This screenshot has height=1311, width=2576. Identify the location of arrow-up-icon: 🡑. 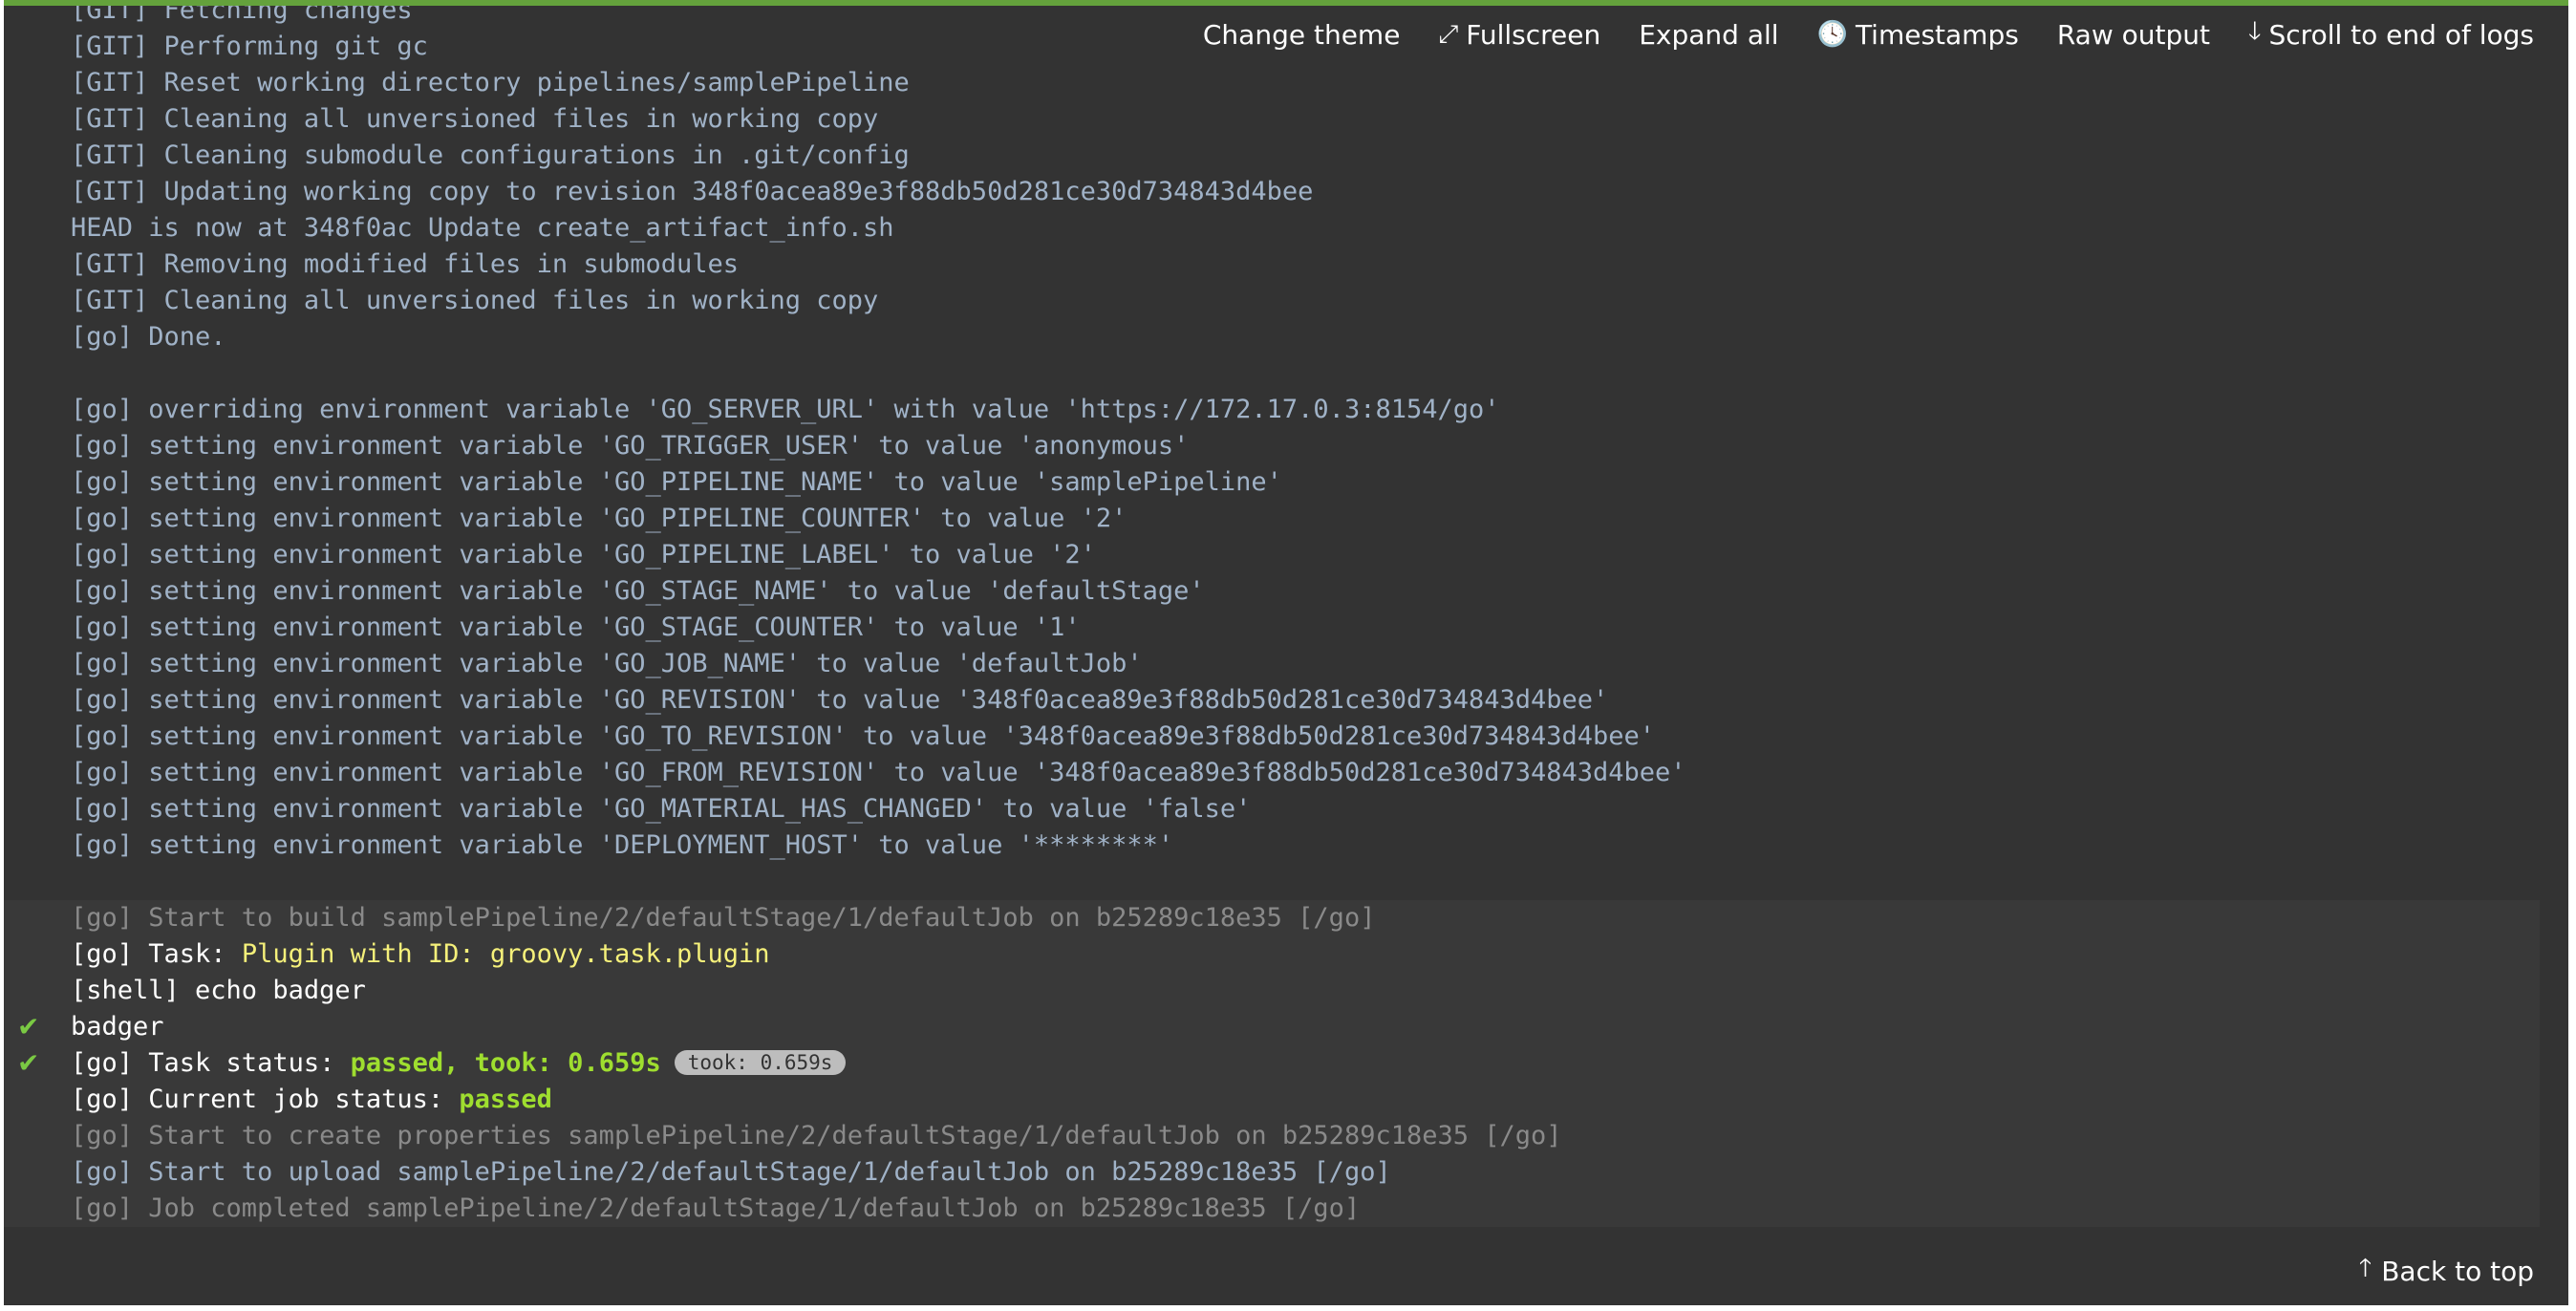
(2365, 1268).